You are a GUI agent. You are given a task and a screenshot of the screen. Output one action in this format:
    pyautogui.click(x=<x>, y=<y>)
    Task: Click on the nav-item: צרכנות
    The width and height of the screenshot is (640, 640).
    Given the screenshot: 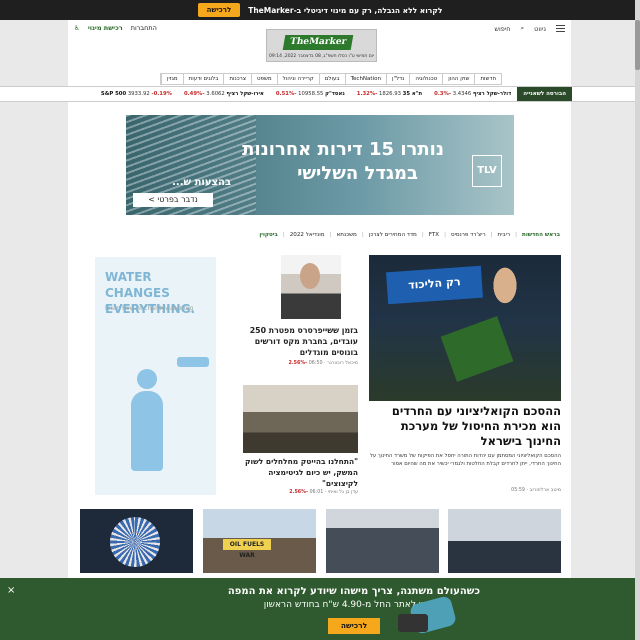 What is the action you would take?
    pyautogui.click(x=237, y=79)
    